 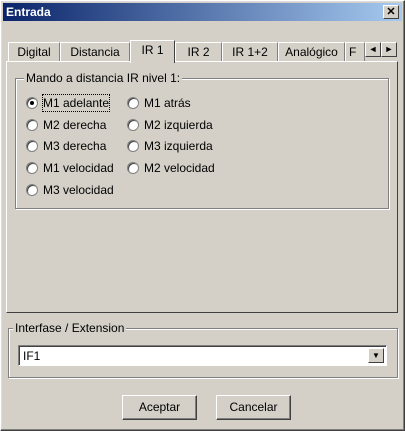 I want to click on group-label: Interfase / Extension, so click(x=70, y=328).